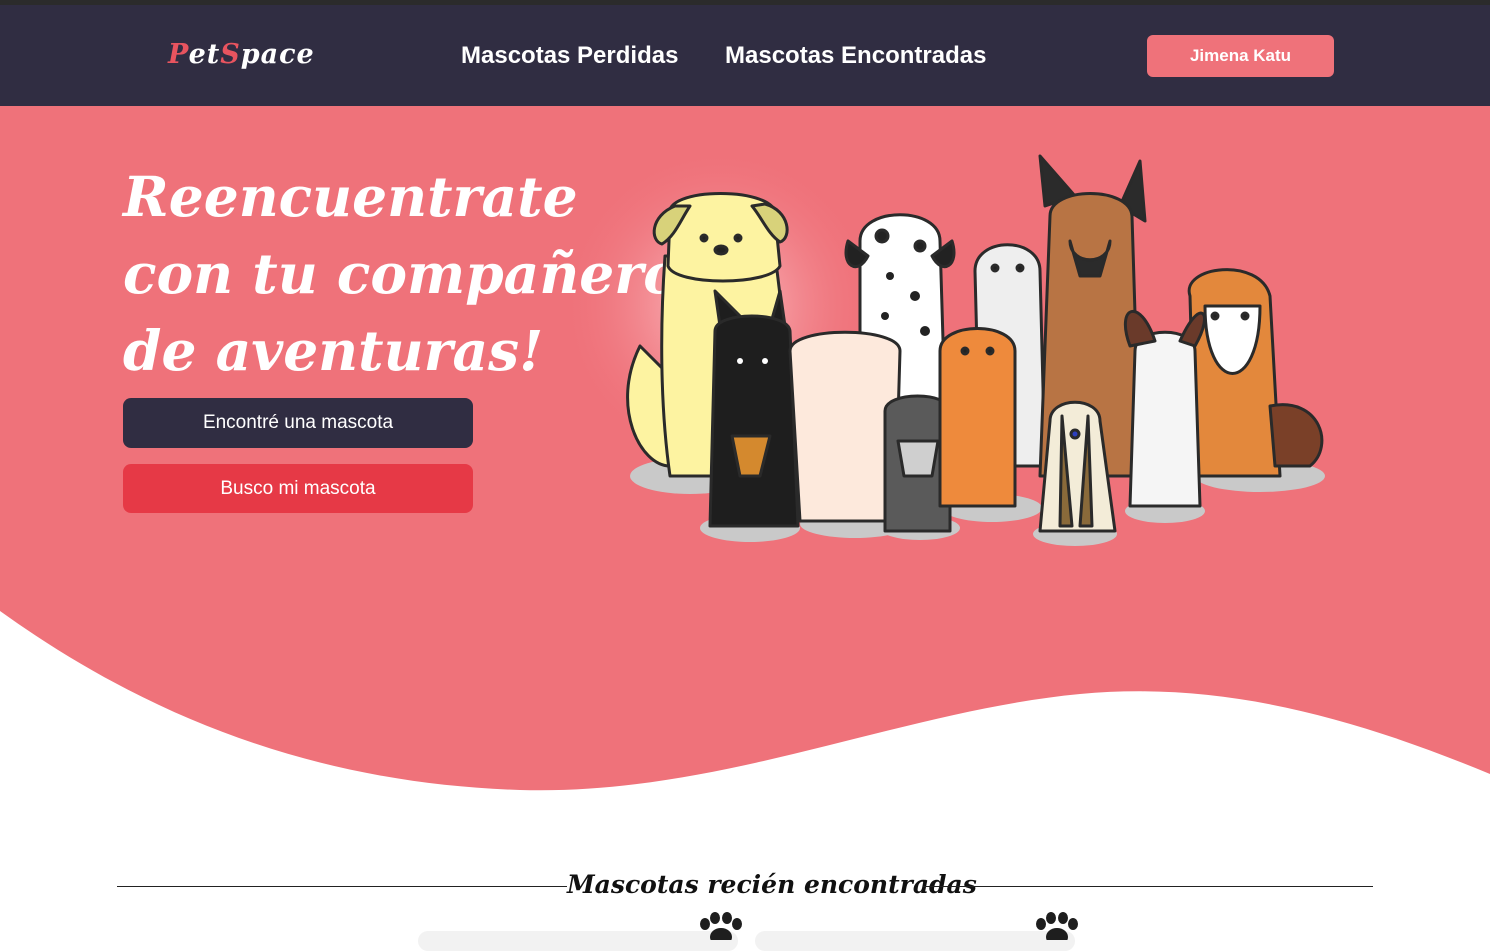 Image resolution: width=1490 pixels, height=951 pixels. I want to click on user-account-button: Jimena Katu, so click(1240, 56).